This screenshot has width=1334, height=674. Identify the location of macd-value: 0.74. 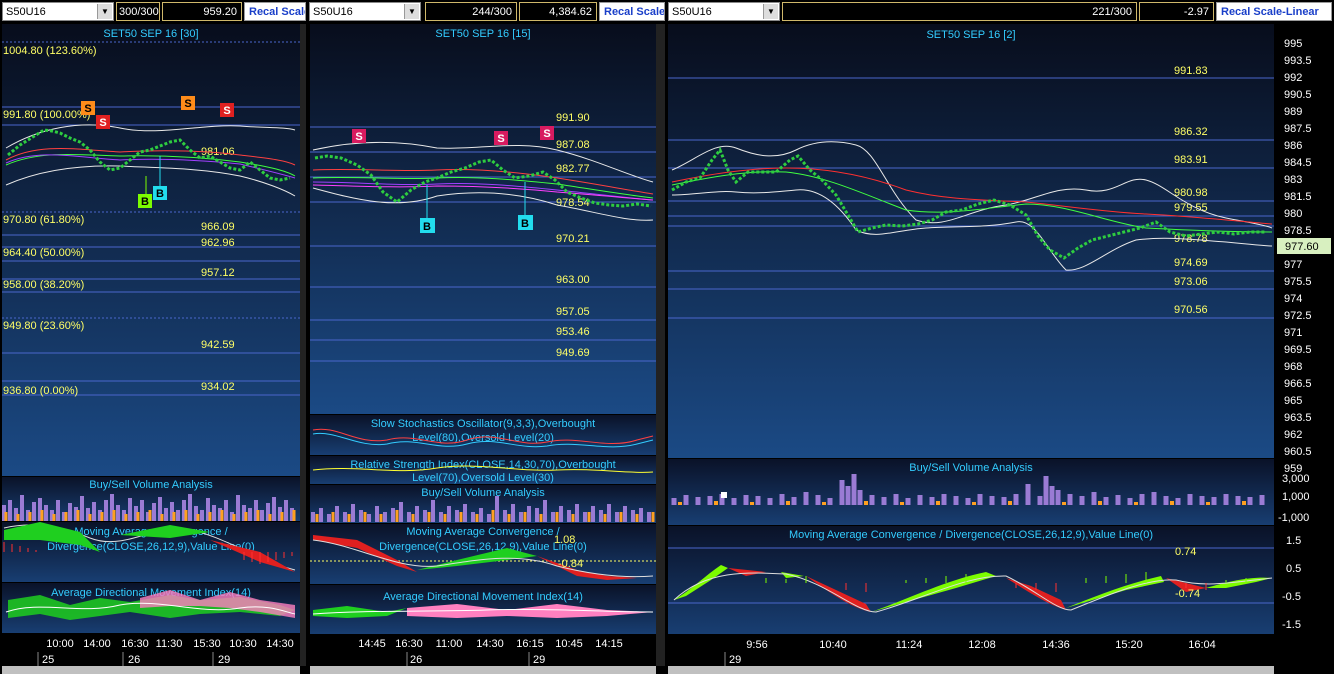
(1185, 552).